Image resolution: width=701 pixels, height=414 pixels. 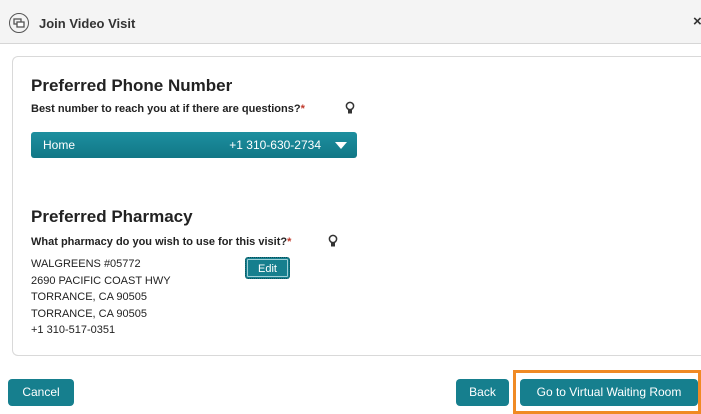 What do you see at coordinates (19, 23) in the screenshot?
I see `video-visit-icon` at bounding box center [19, 23].